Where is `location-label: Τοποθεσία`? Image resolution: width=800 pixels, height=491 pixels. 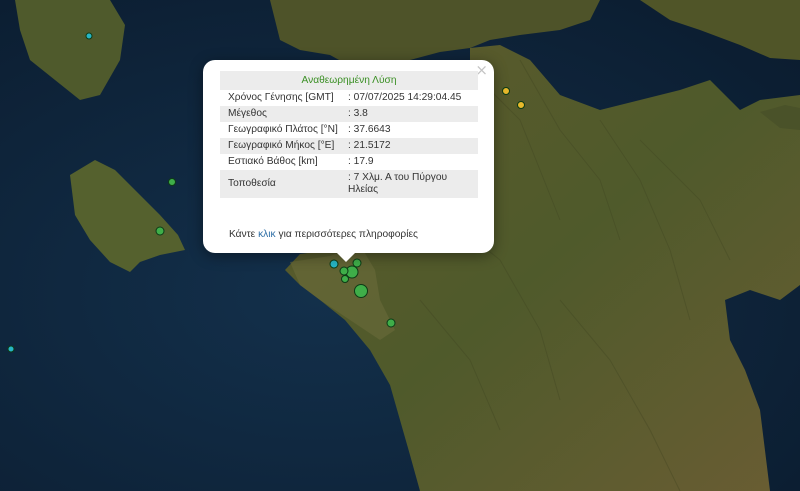
location-label: Τοποθεσία is located at coordinates (281, 184).